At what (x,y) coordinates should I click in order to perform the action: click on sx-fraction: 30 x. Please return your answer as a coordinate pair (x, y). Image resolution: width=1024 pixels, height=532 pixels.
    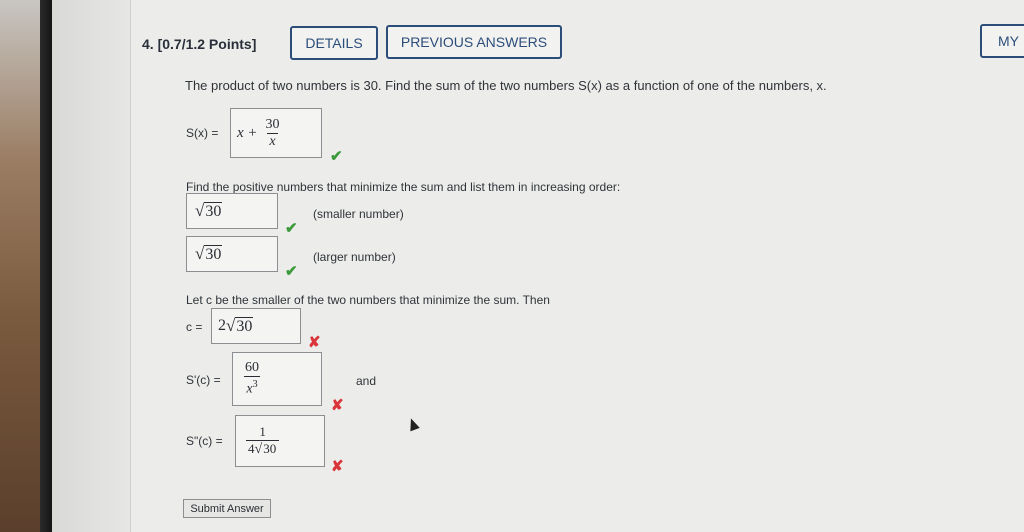
    Looking at the image, I should click on (273, 133).